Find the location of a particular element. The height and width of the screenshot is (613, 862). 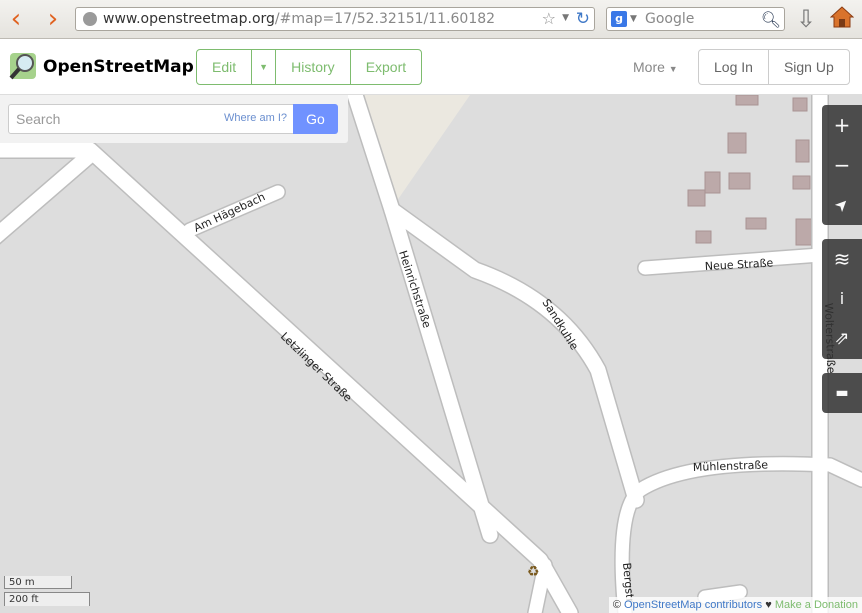

google-engine-icon: g is located at coordinates (619, 19).